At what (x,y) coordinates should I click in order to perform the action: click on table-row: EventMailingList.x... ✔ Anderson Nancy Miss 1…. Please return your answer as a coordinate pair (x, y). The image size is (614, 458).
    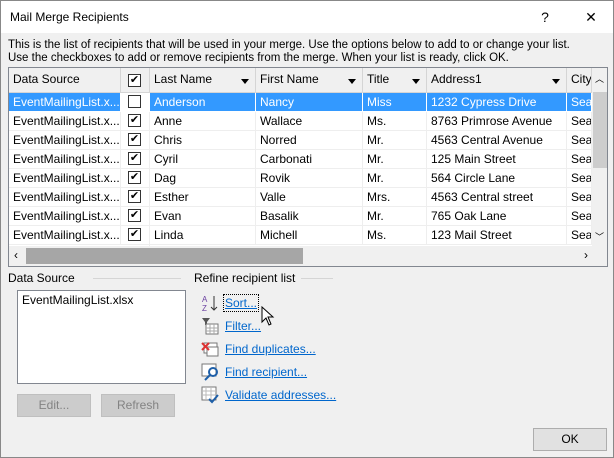
    Looking at the image, I should click on (300, 102).